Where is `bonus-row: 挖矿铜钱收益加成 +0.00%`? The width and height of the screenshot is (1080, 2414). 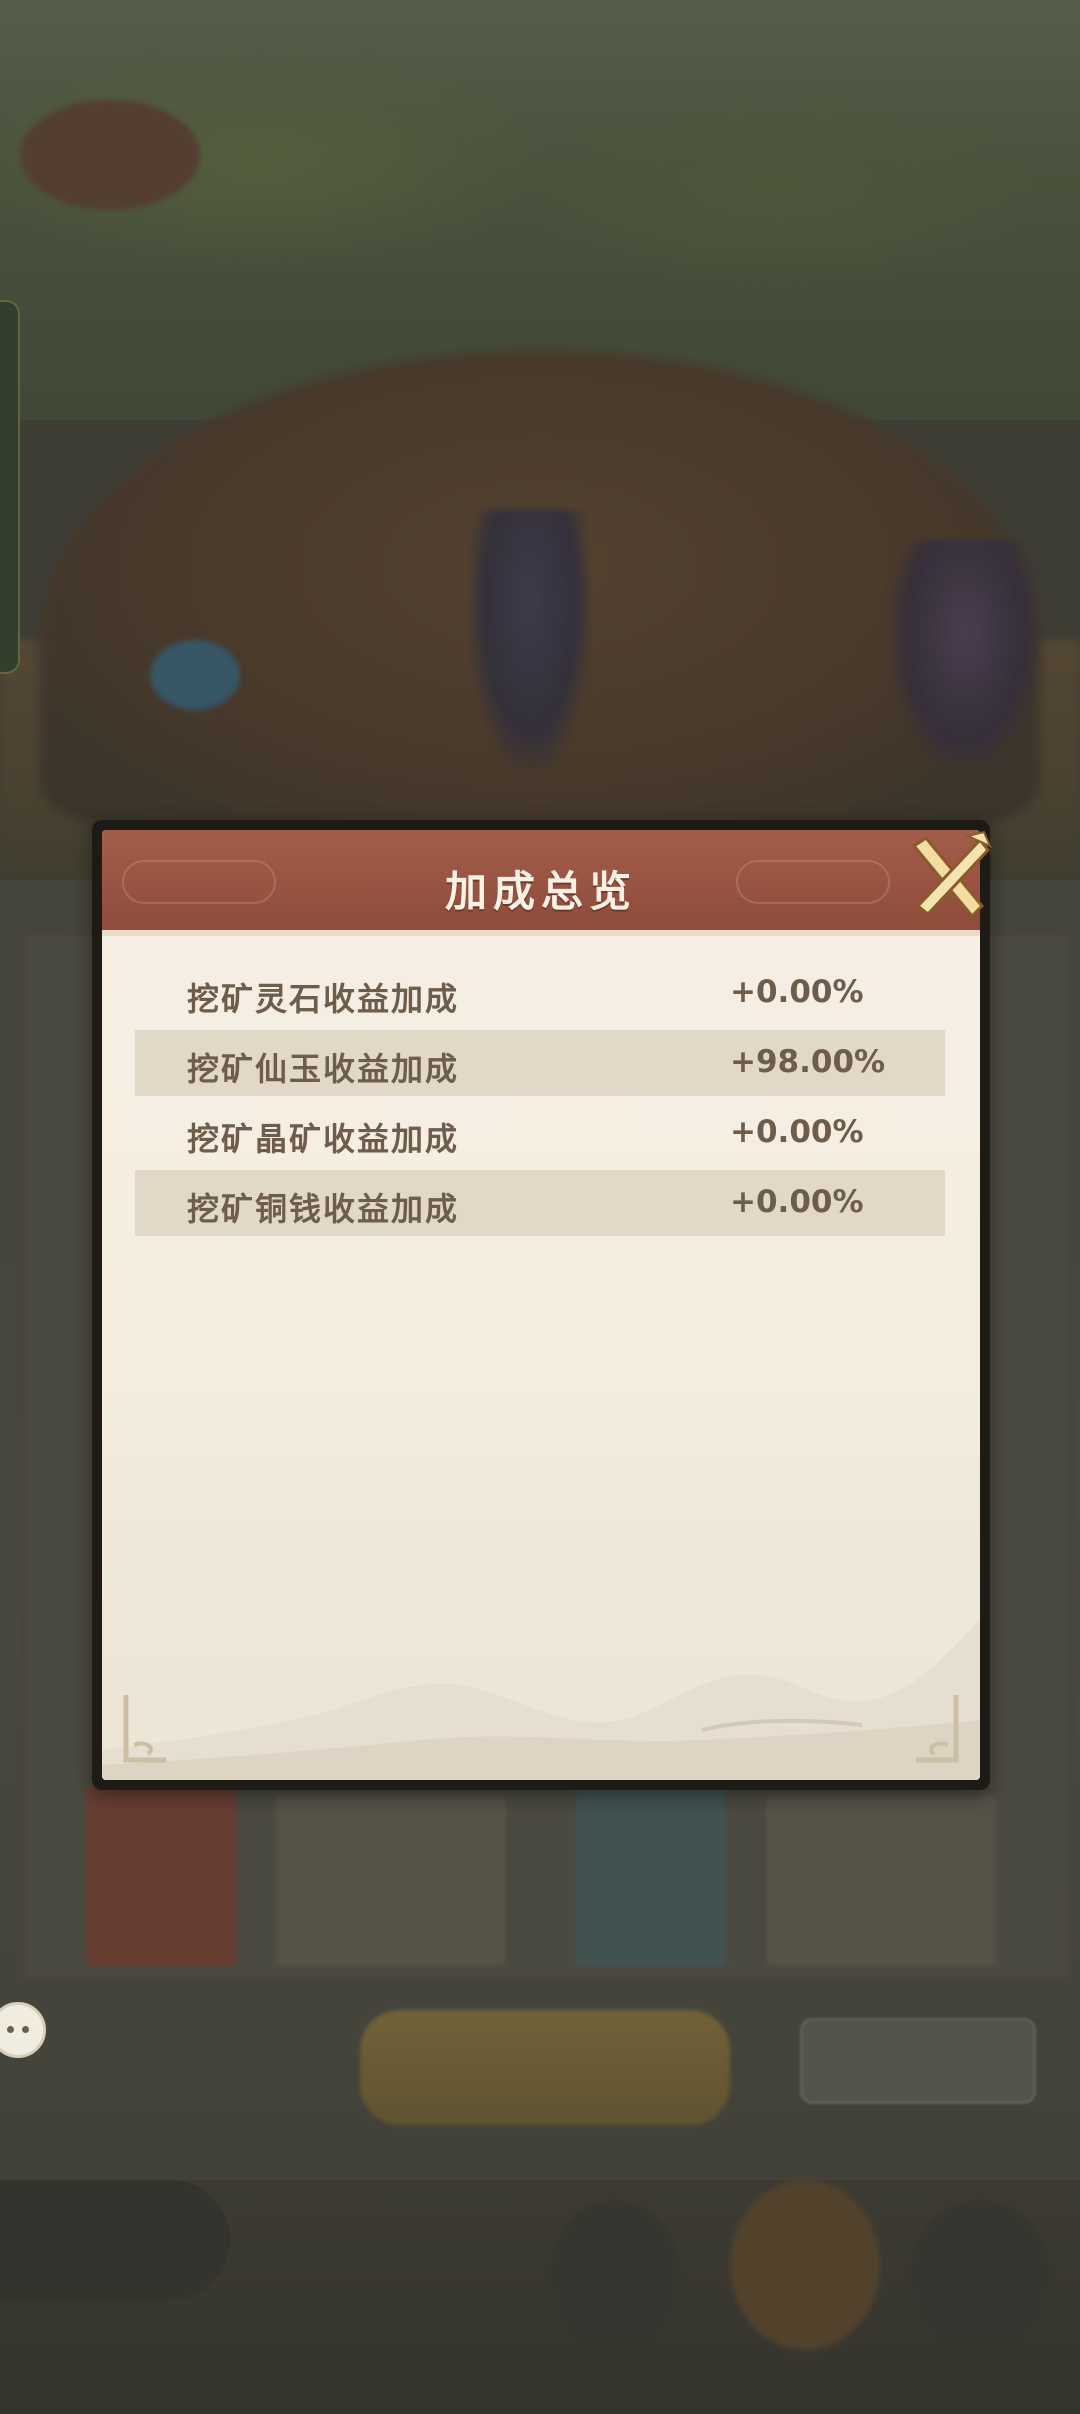 bonus-row: 挖矿铜钱收益加成 +0.00% is located at coordinates (540, 1203).